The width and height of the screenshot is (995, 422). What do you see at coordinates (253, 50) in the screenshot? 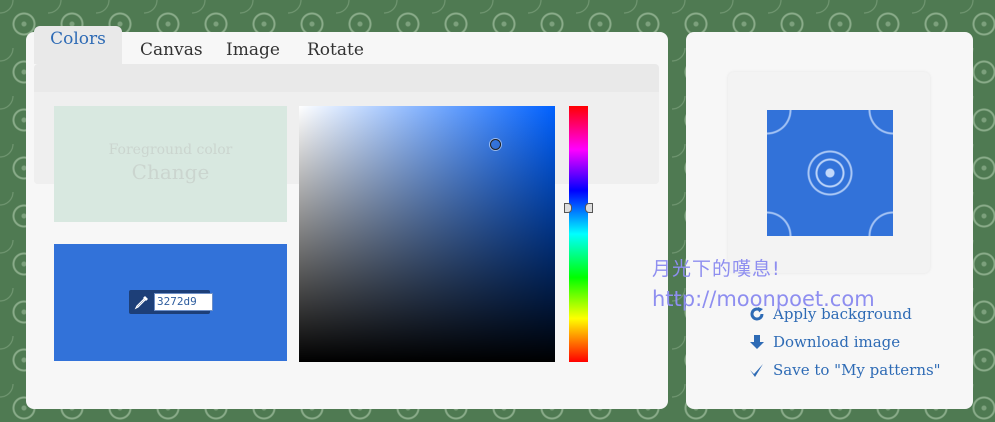
I see `tab-image: Image` at bounding box center [253, 50].